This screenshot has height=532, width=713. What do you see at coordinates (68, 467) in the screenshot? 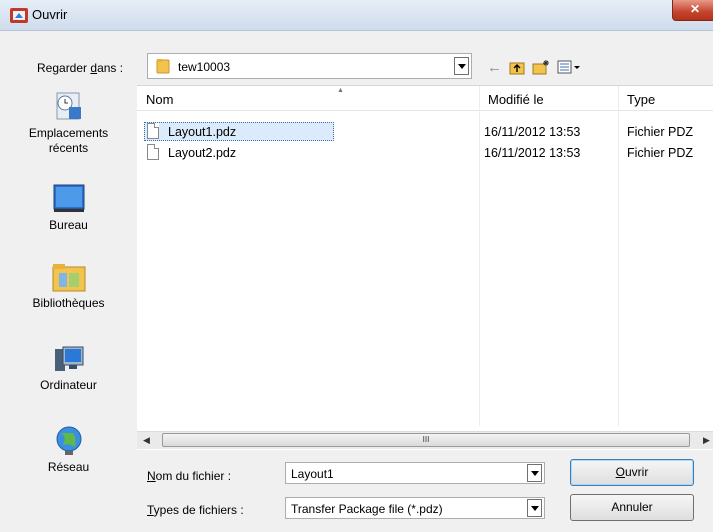
I see `place-label: Réseau` at bounding box center [68, 467].